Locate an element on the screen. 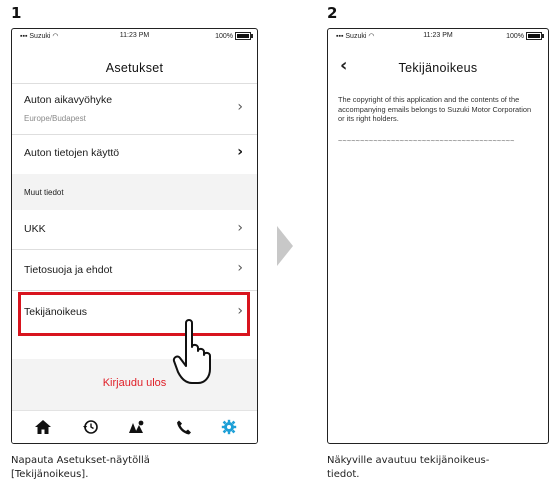  step-number-1: 1 is located at coordinates (16, 13).